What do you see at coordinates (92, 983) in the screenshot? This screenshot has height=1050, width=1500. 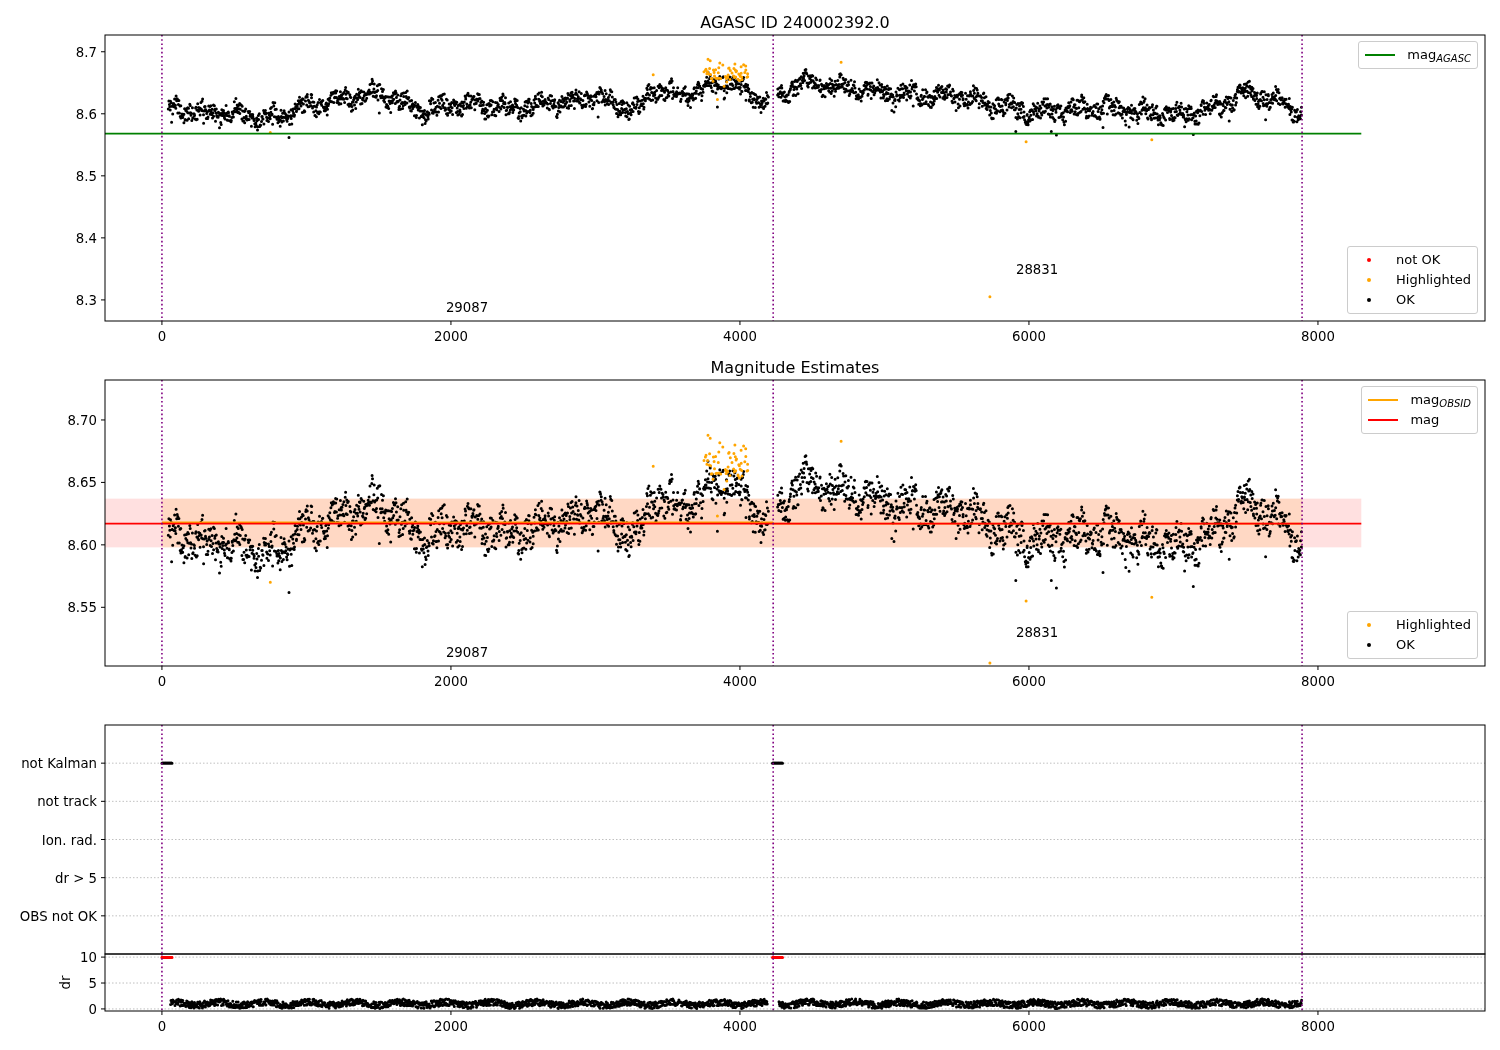 I see `tick-label: 5` at bounding box center [92, 983].